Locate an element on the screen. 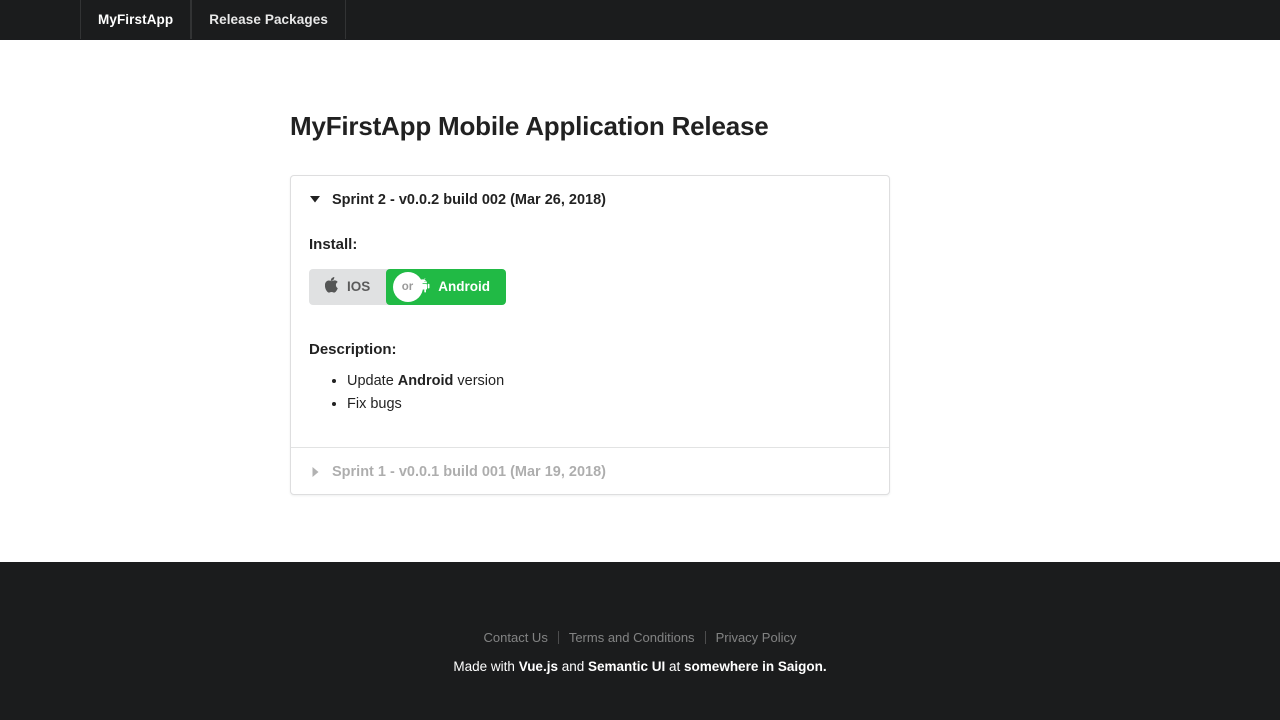 This screenshot has height=720, width=1280. list-item-post: version is located at coordinates (479, 380).